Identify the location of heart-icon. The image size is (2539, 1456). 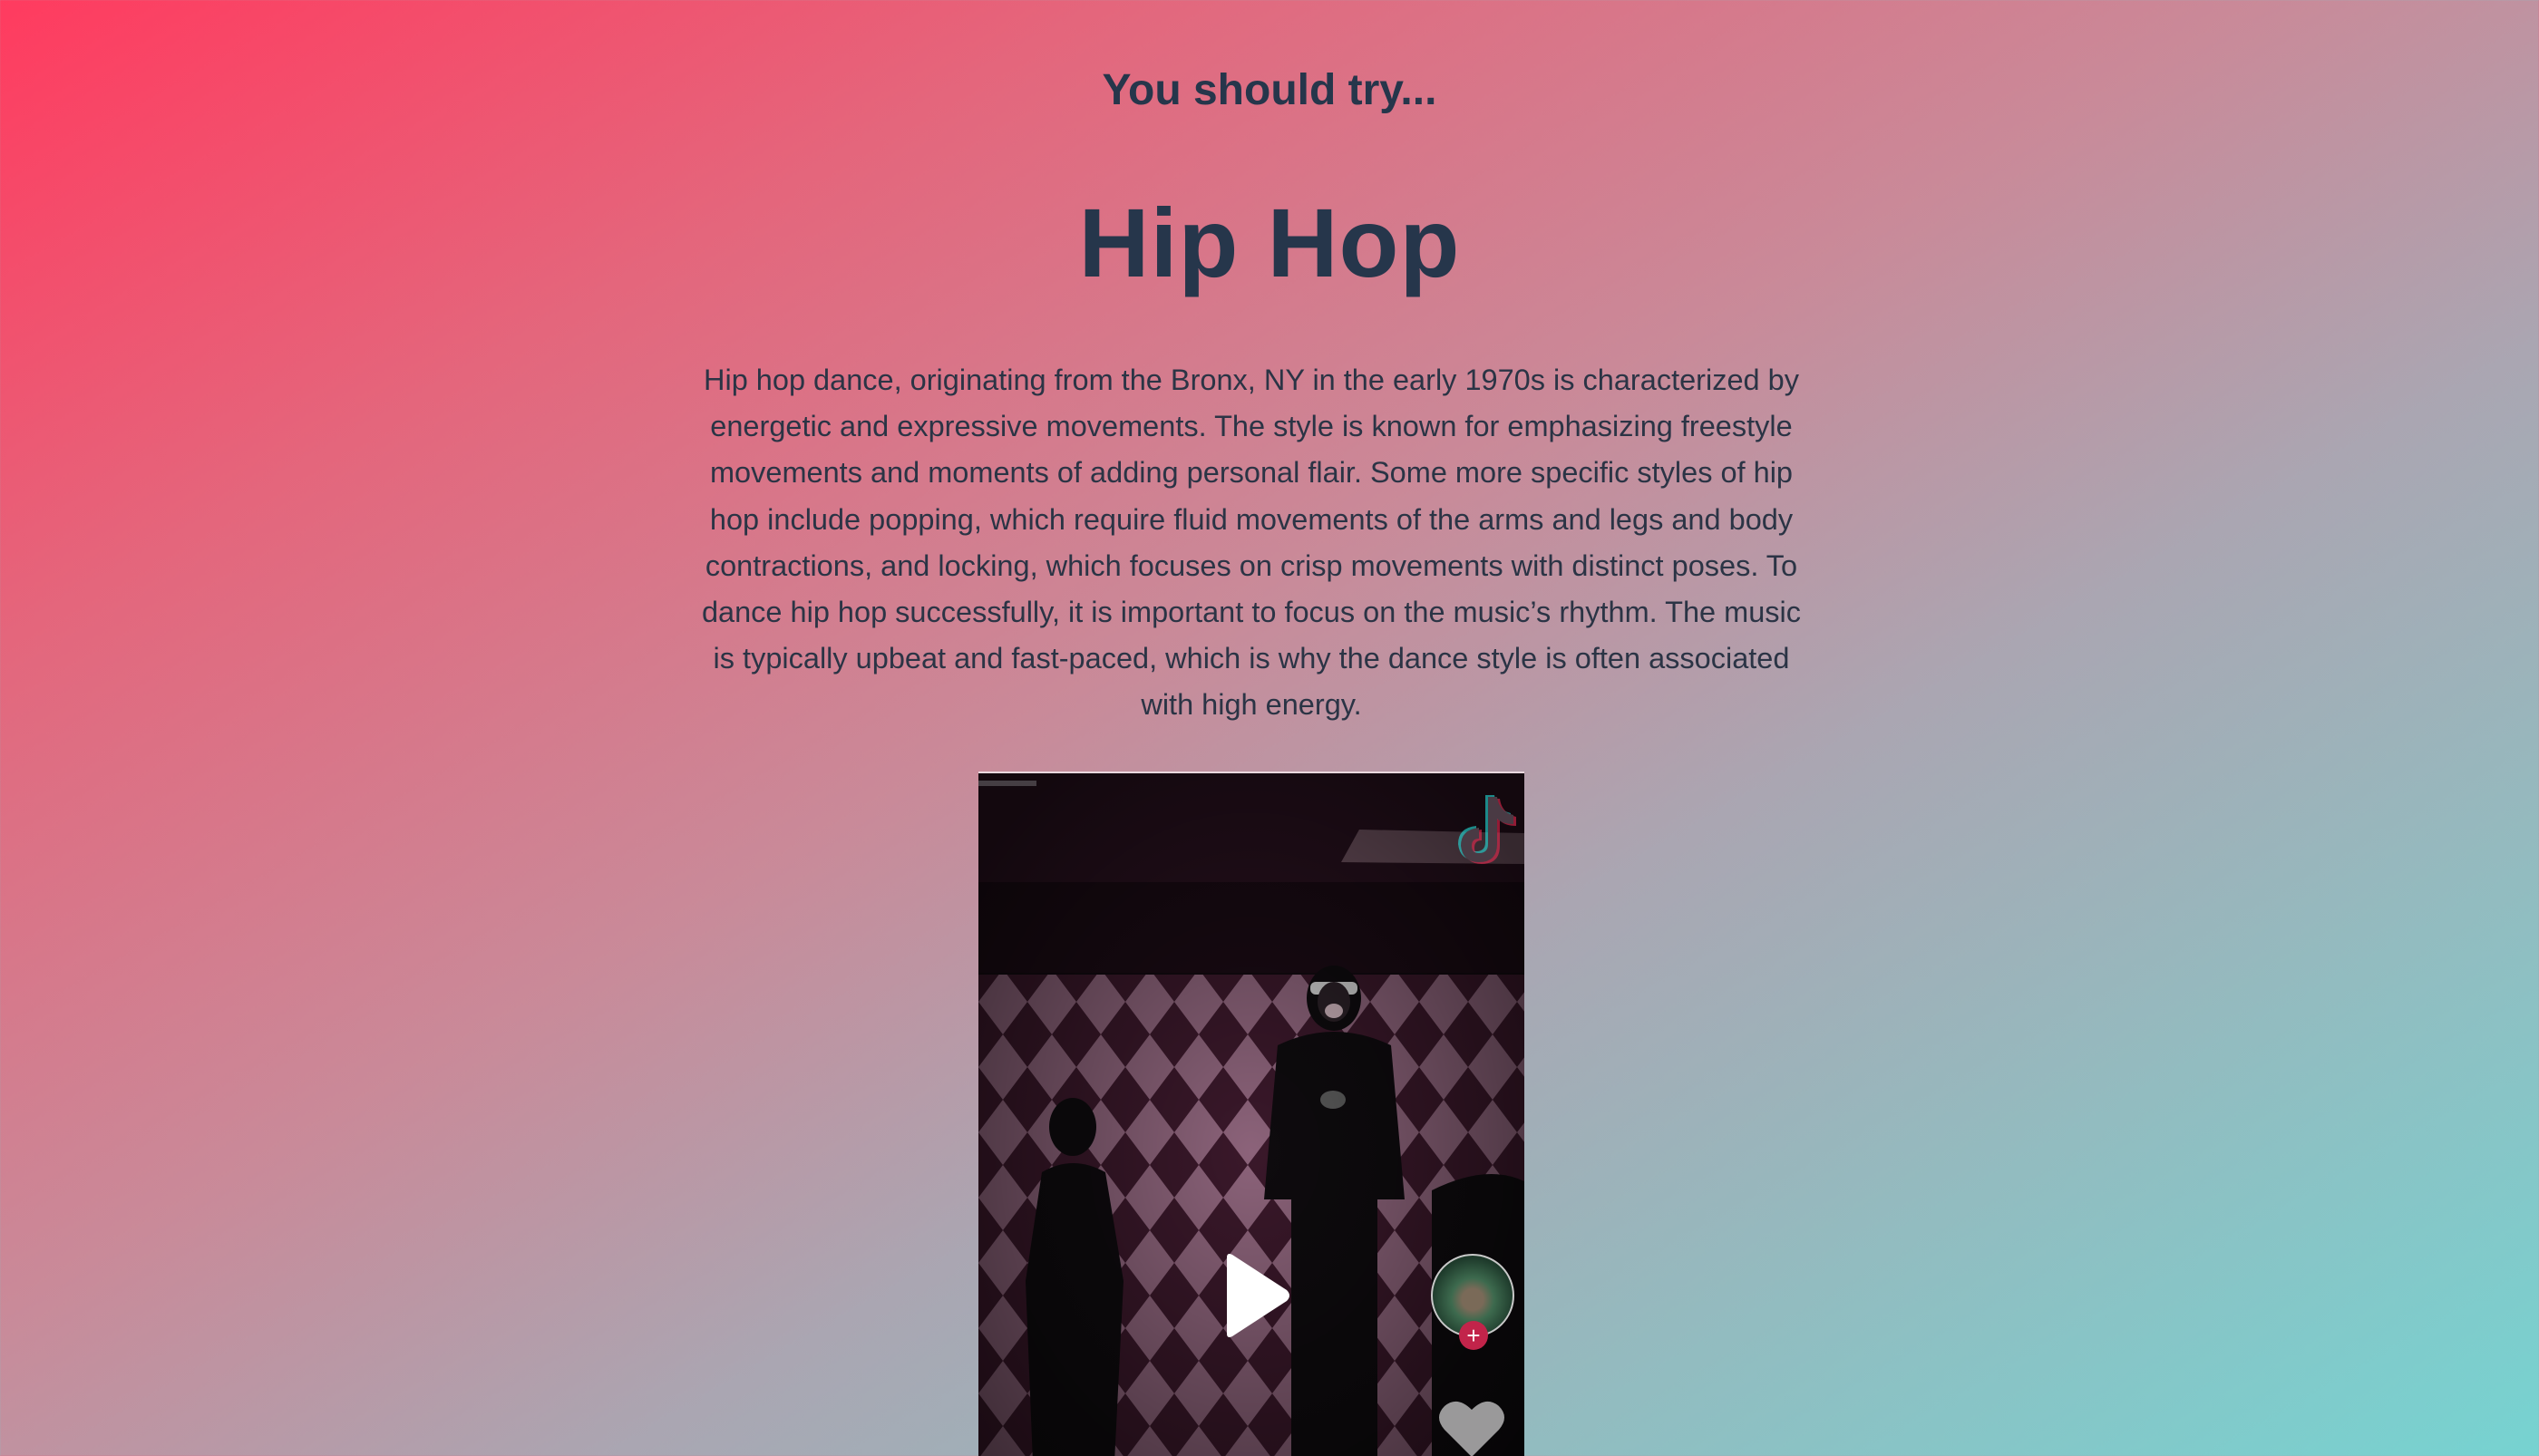
(1471, 1426).